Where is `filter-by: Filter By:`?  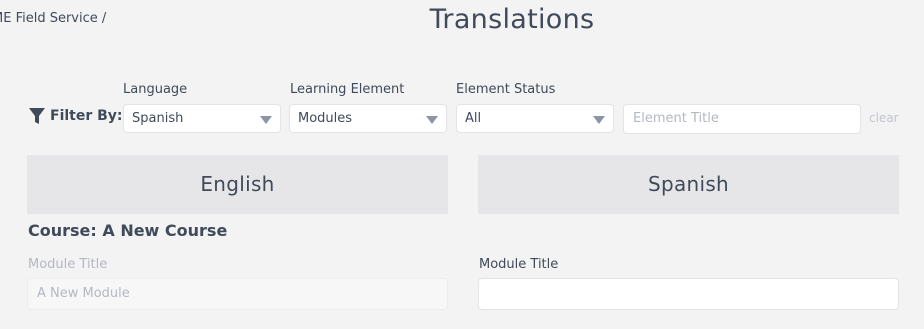
filter-by: Filter By: is located at coordinates (75, 116).